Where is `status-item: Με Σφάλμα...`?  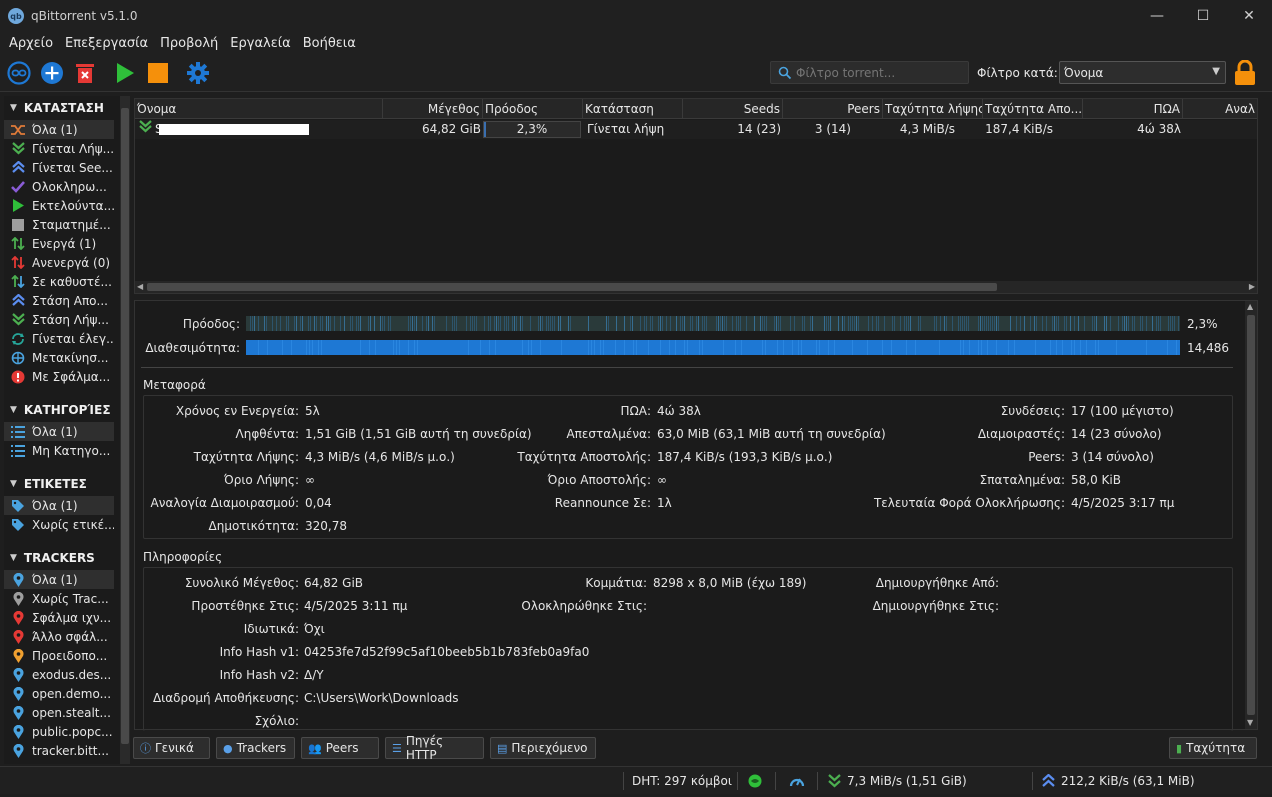
status-item: Με Σφάλμα... is located at coordinates (59, 376).